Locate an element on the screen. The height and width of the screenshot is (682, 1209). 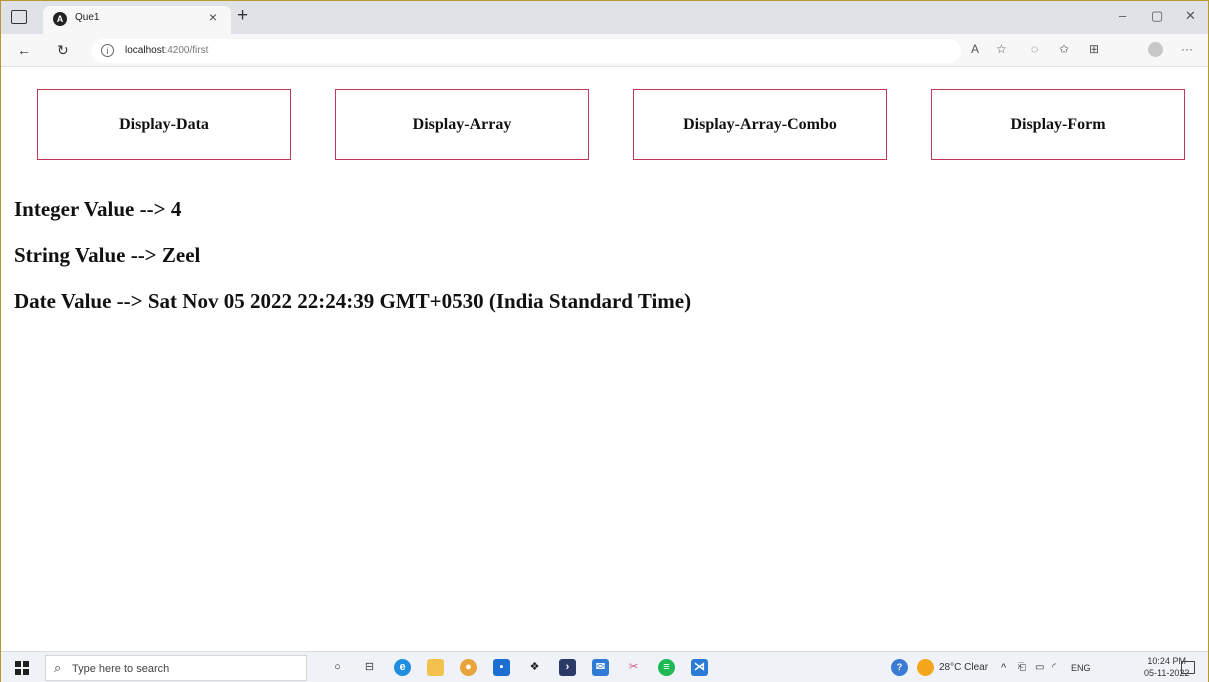
wifi-icon: ◜ is located at coordinates (1054, 667).